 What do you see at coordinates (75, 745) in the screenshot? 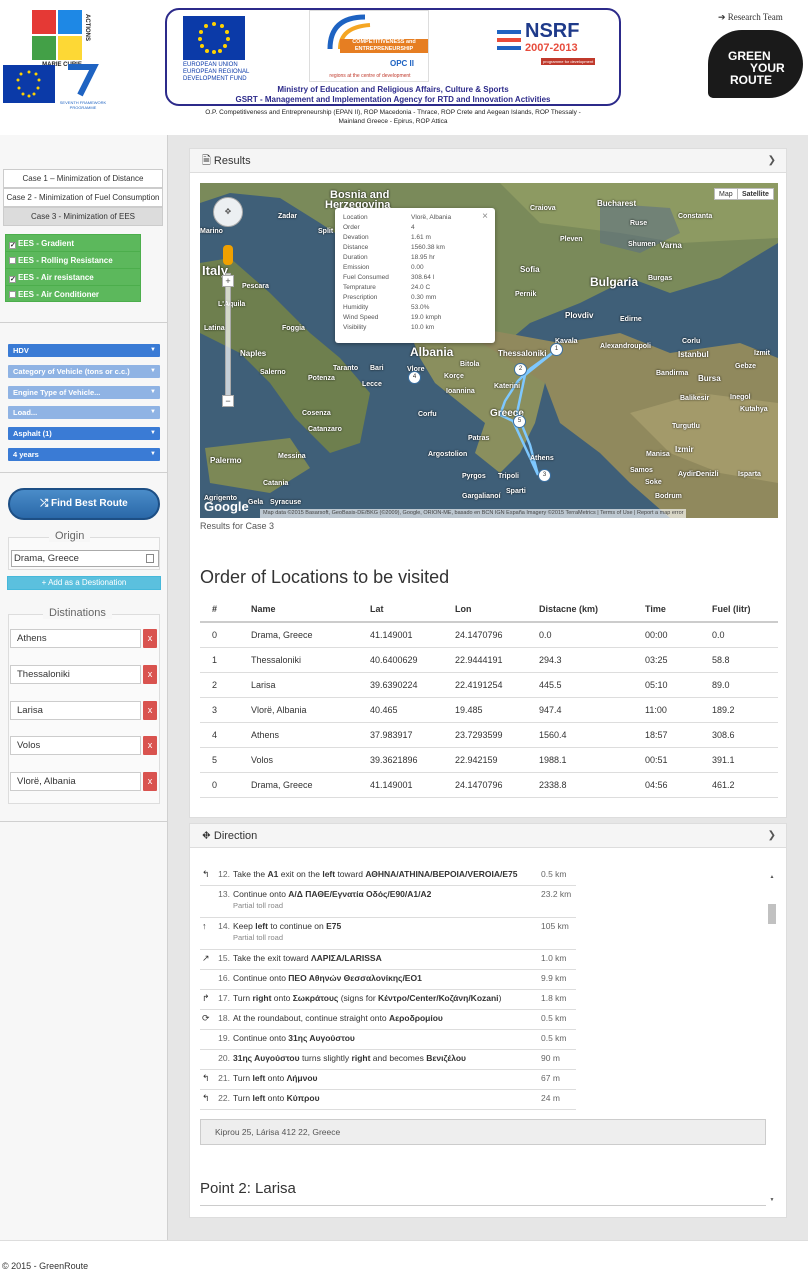
I see `destination-input: Volos` at bounding box center [75, 745].